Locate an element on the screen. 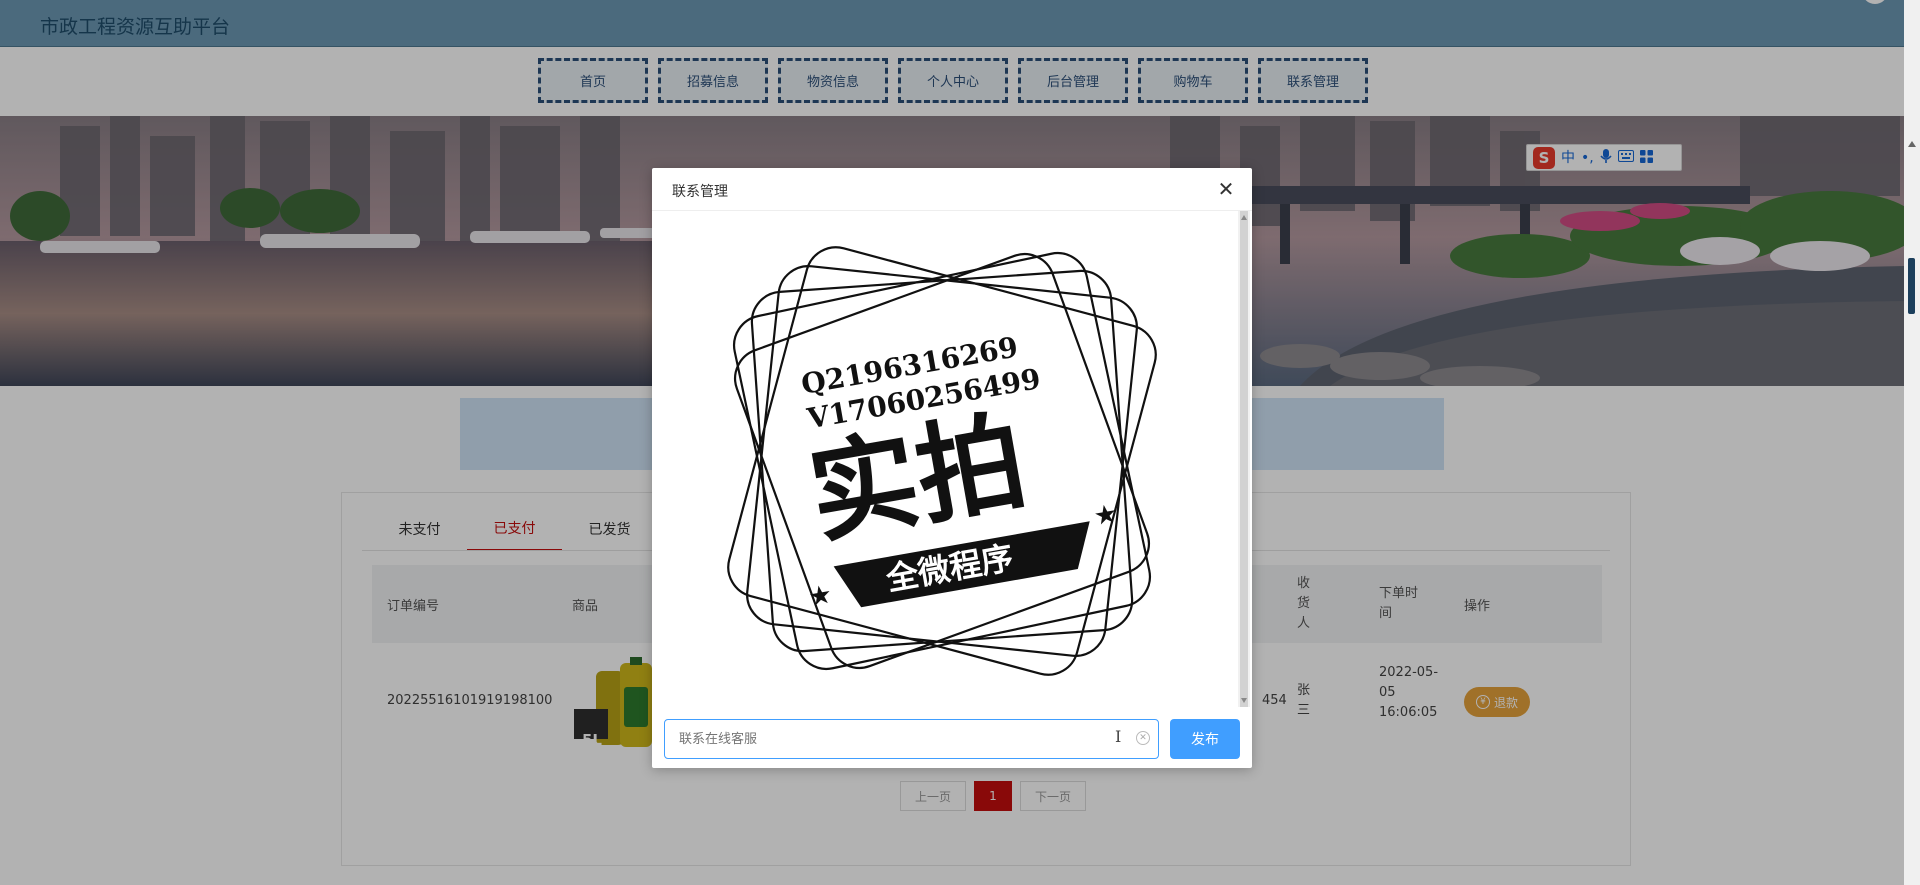  page-scrollbar-thumb is located at coordinates (1911, 286).